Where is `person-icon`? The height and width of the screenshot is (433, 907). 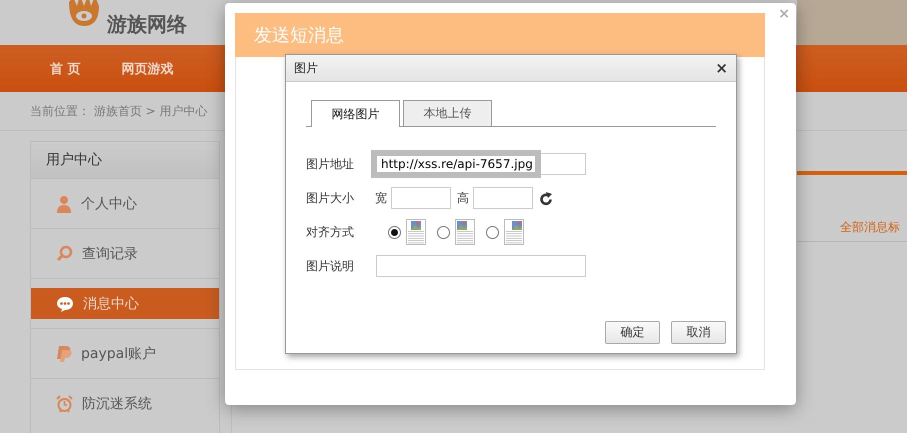
person-icon is located at coordinates (64, 203).